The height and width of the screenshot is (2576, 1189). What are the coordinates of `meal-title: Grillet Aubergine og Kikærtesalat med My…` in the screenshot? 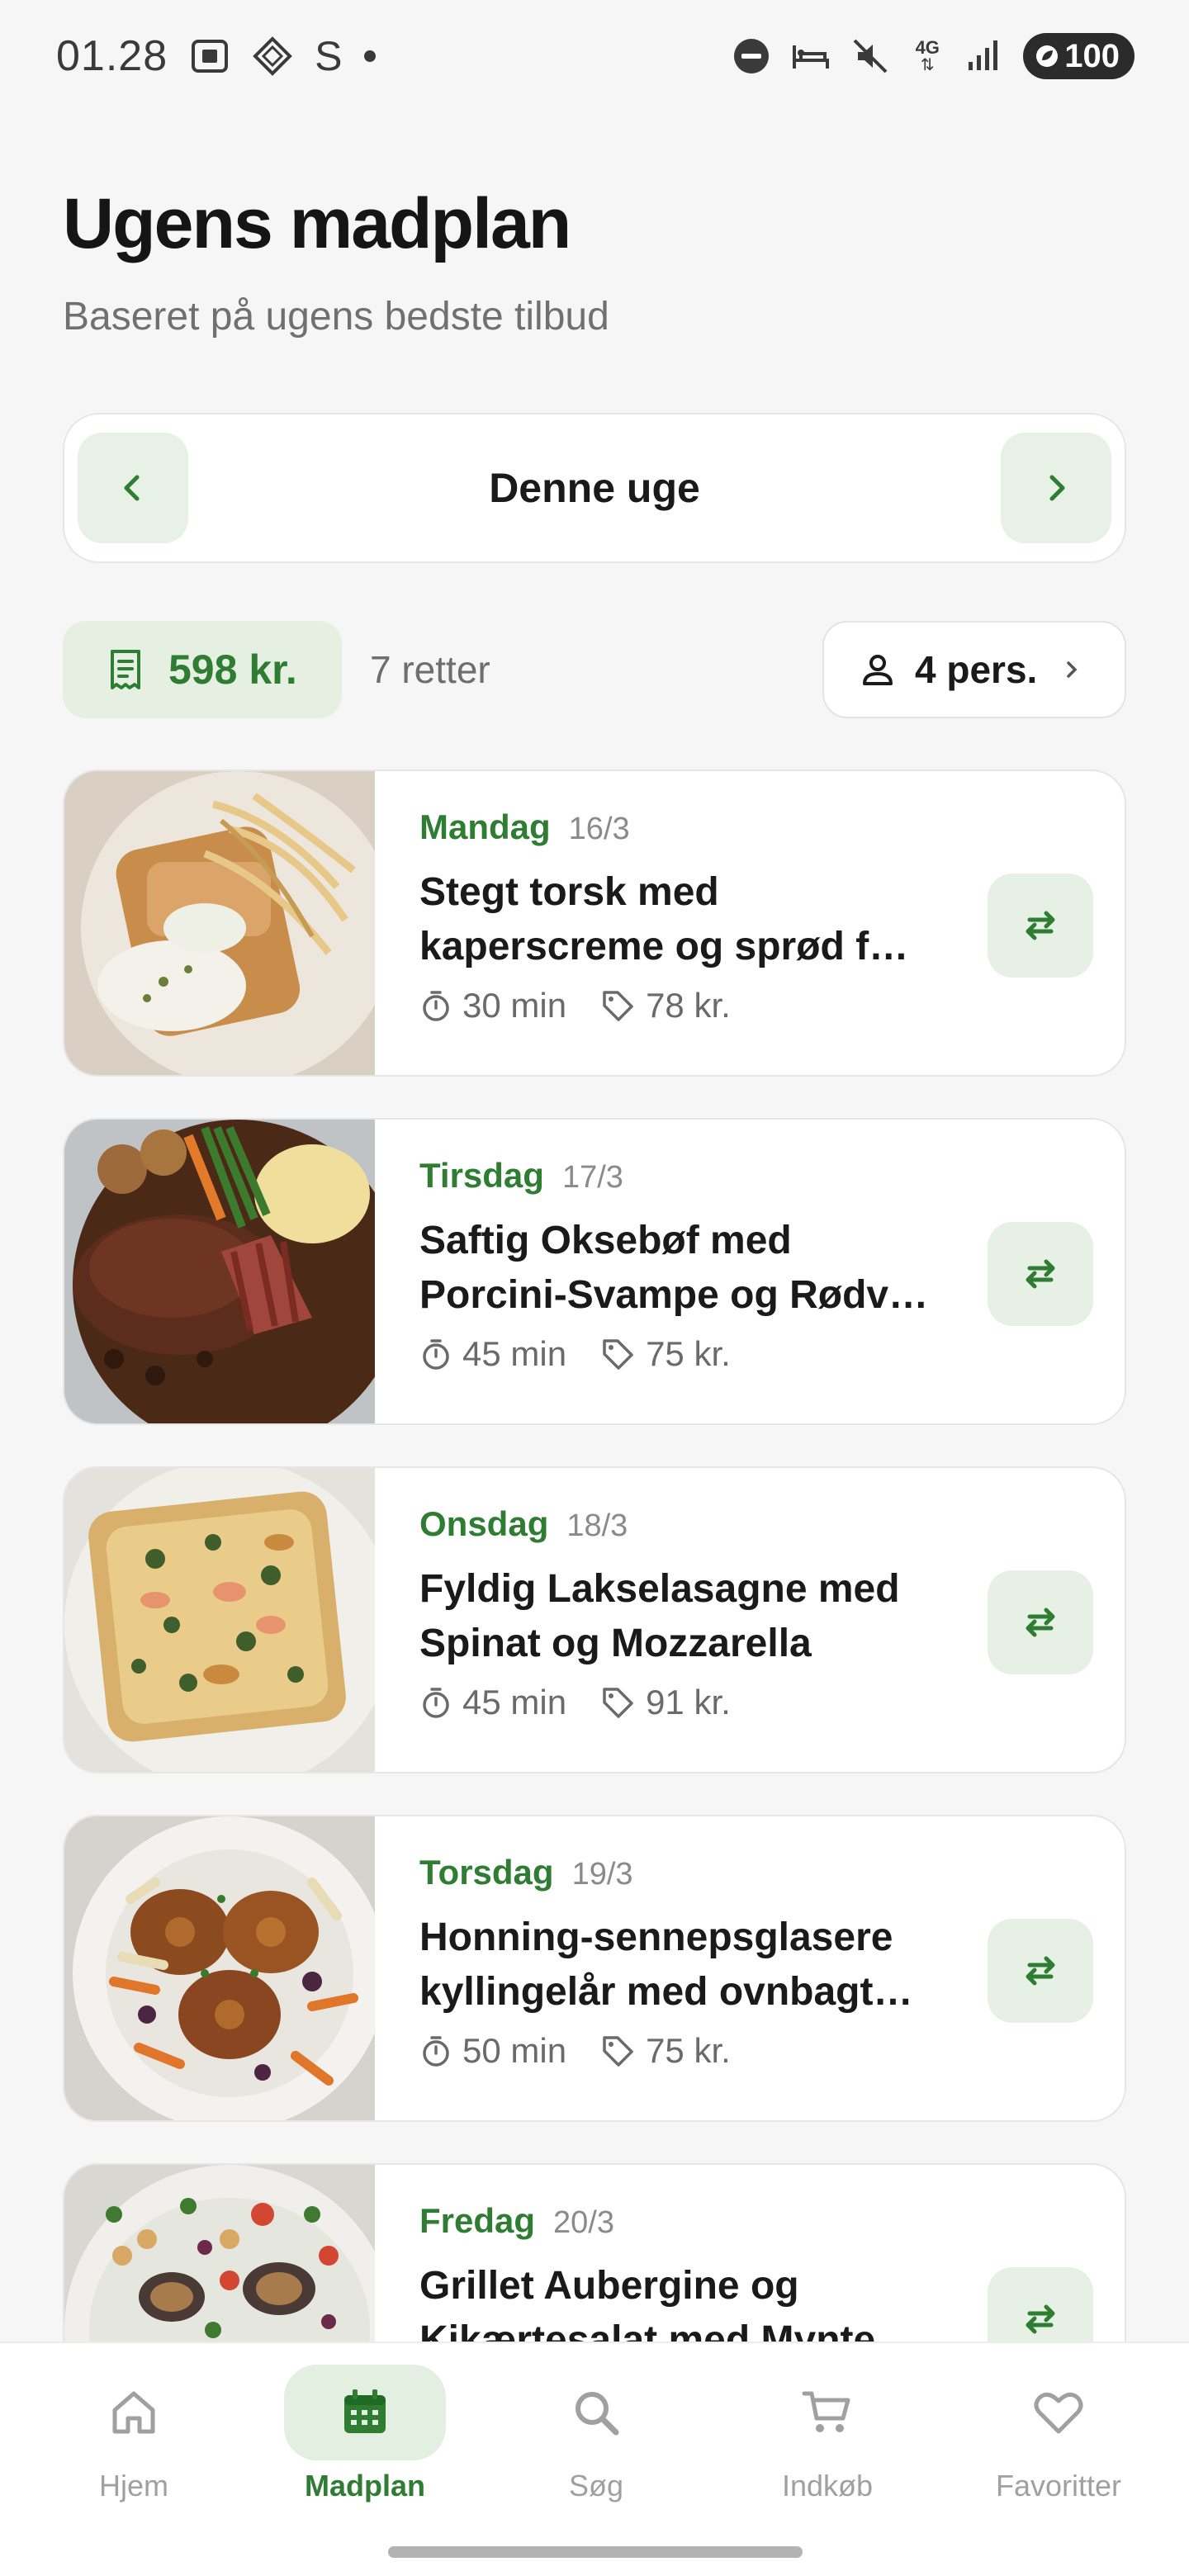 It's located at (687, 2300).